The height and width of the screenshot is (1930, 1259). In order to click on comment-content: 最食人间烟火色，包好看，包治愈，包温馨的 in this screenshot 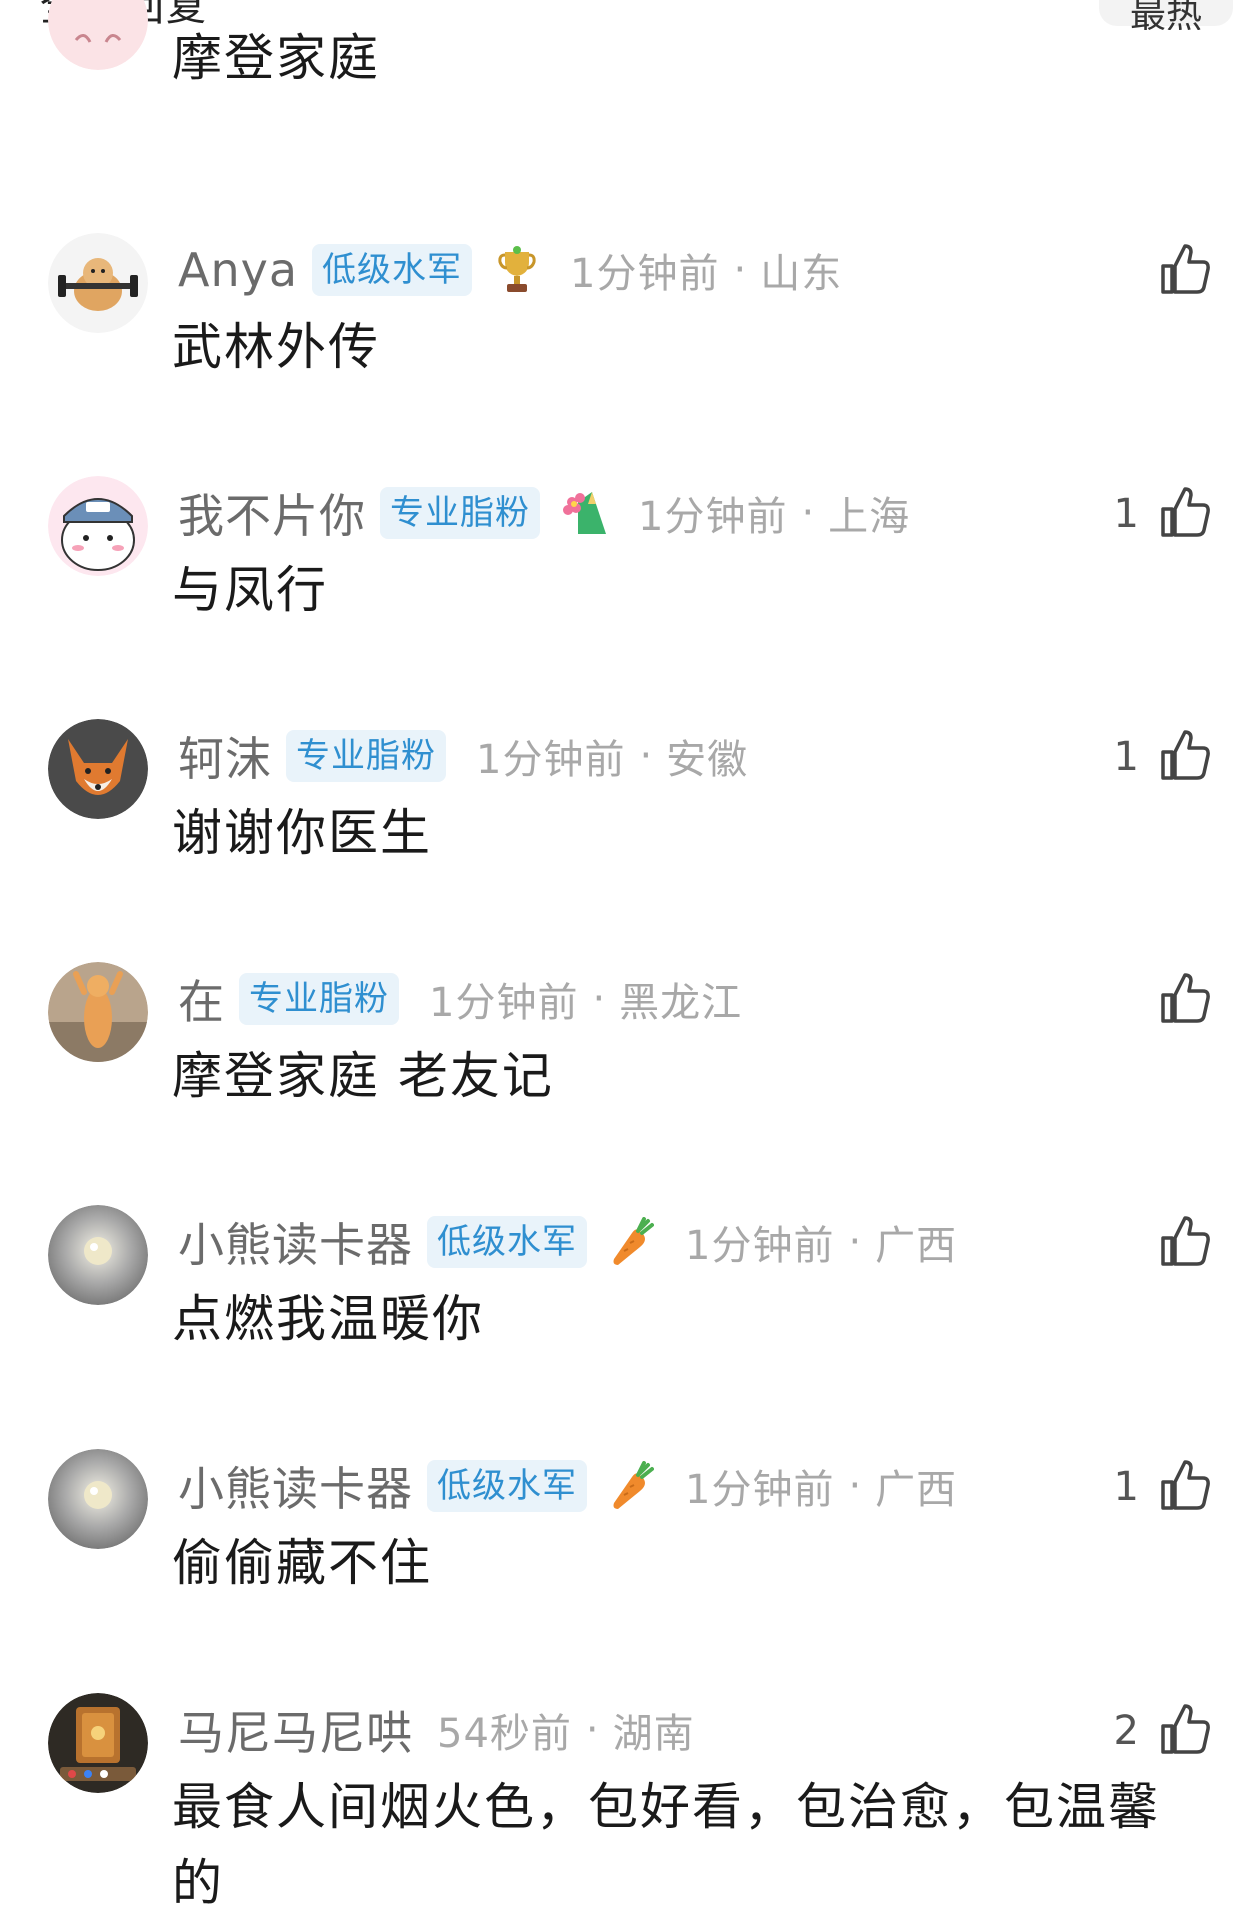, I will do `click(666, 1845)`.